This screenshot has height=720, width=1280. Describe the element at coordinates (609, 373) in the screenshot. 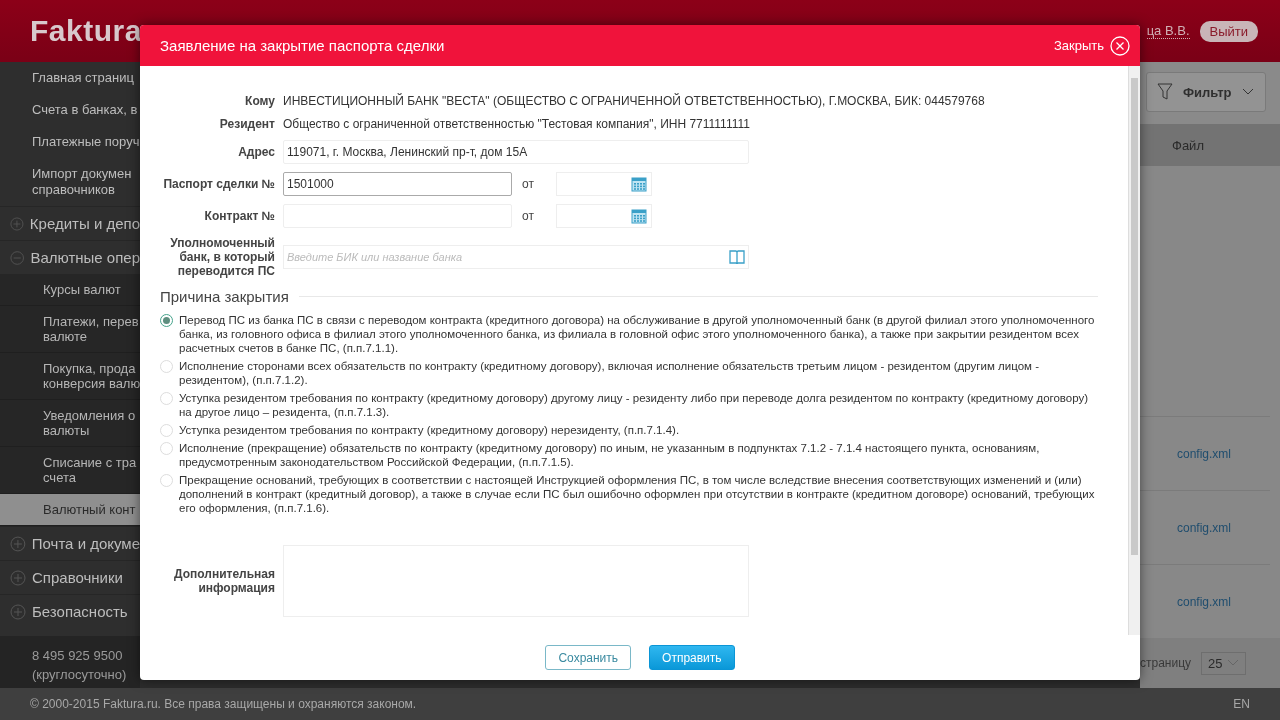

I see `option-label: Исполнение сторонами всех обязательств по контракту (кредитному договору), включая исполнение обязательств третьим лицом - резидентом (другим лицом - резидентом), (п.п.7.1.2).` at that location.